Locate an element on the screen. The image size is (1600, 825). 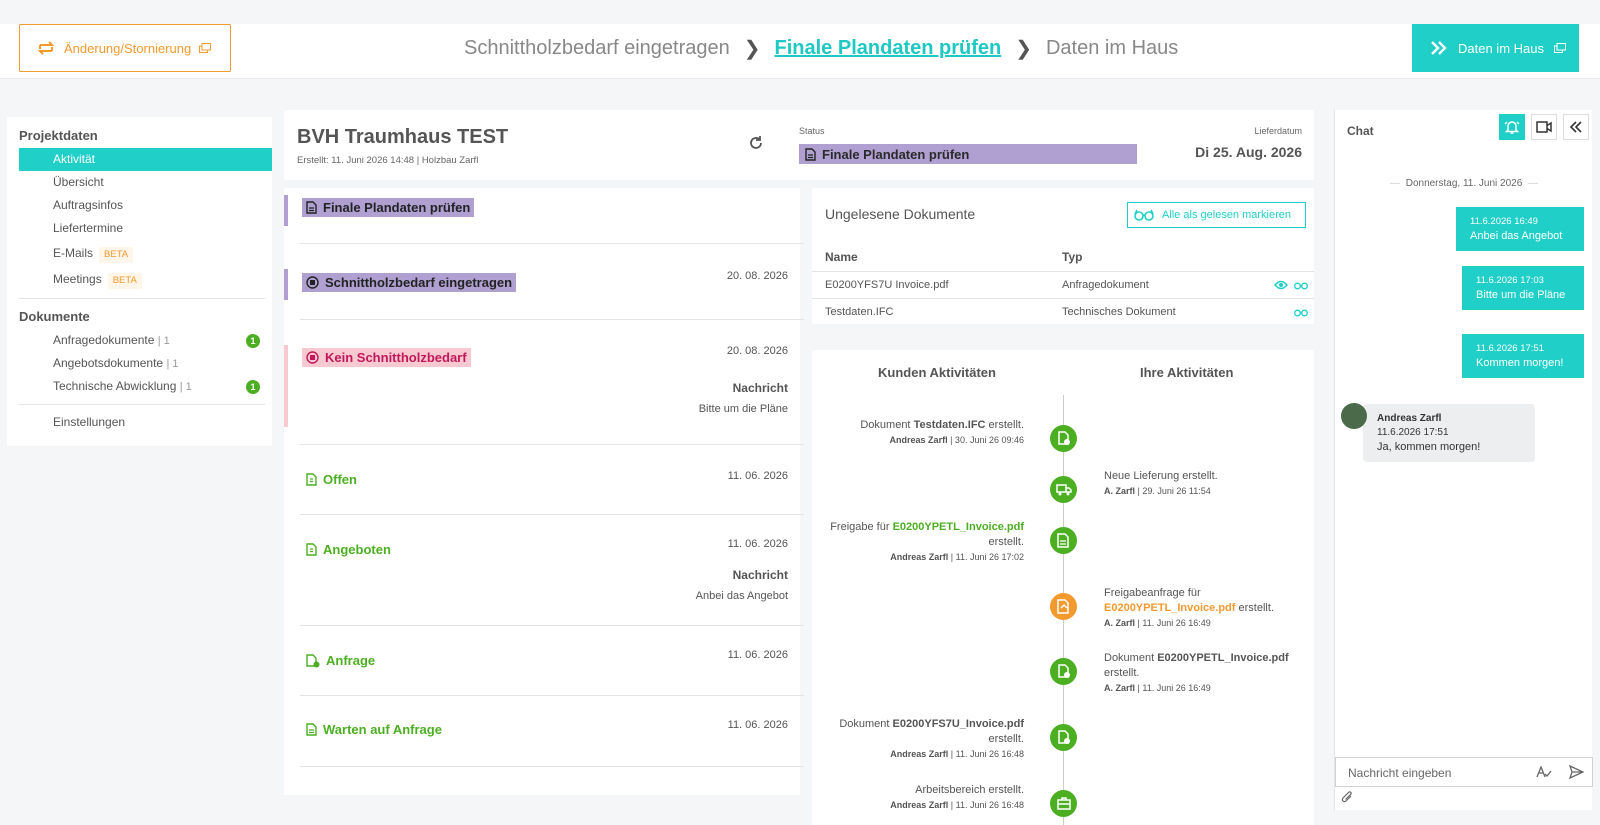
sidebar-item-label: Auftragsinfos is located at coordinates (88, 205).